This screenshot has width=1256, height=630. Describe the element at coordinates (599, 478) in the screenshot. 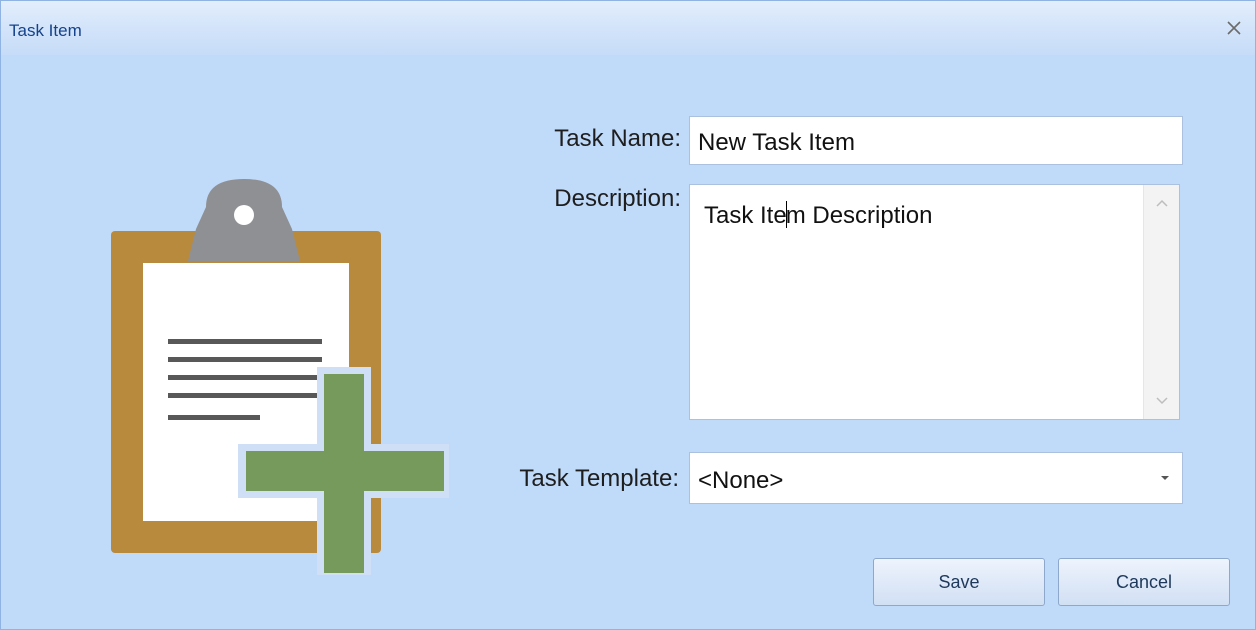

I see `task-template-label: Task Template:` at that location.